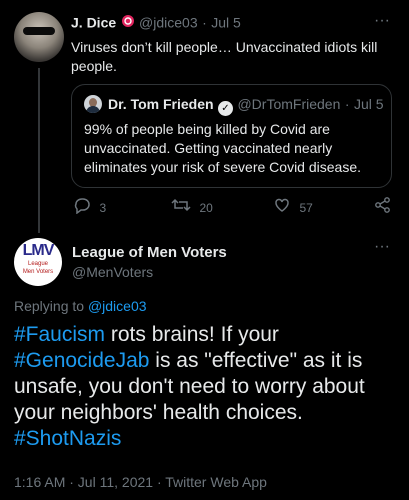 The image size is (409, 500). I want to click on badge-icon, so click(128, 23).